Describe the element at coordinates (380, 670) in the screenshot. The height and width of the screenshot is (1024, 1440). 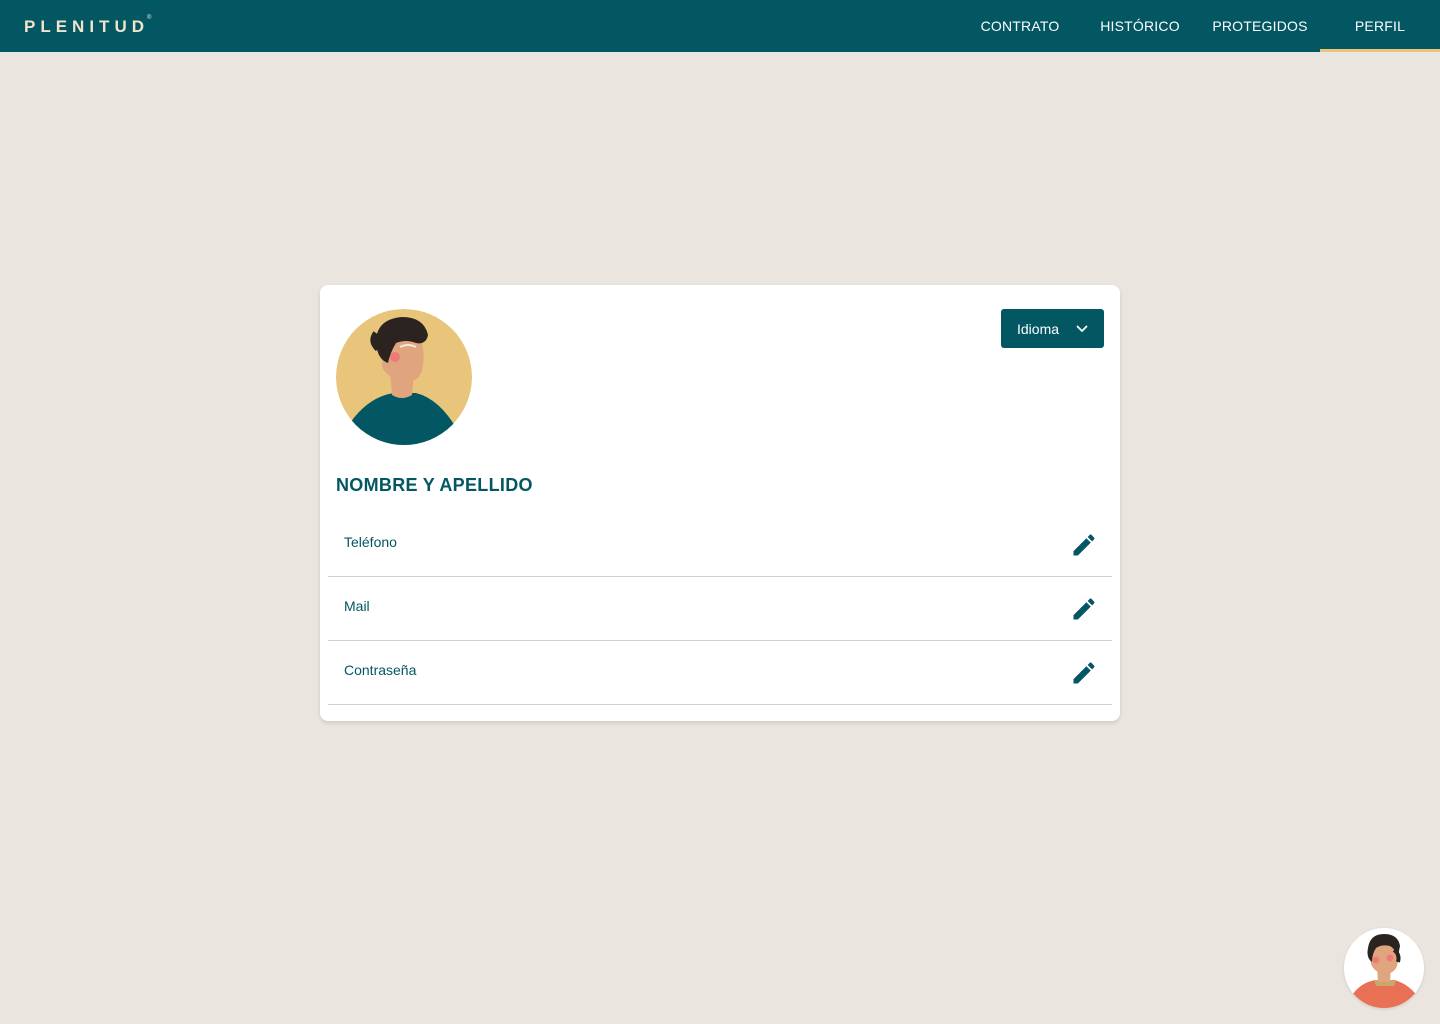
I see `field-label: Contraseña` at that location.